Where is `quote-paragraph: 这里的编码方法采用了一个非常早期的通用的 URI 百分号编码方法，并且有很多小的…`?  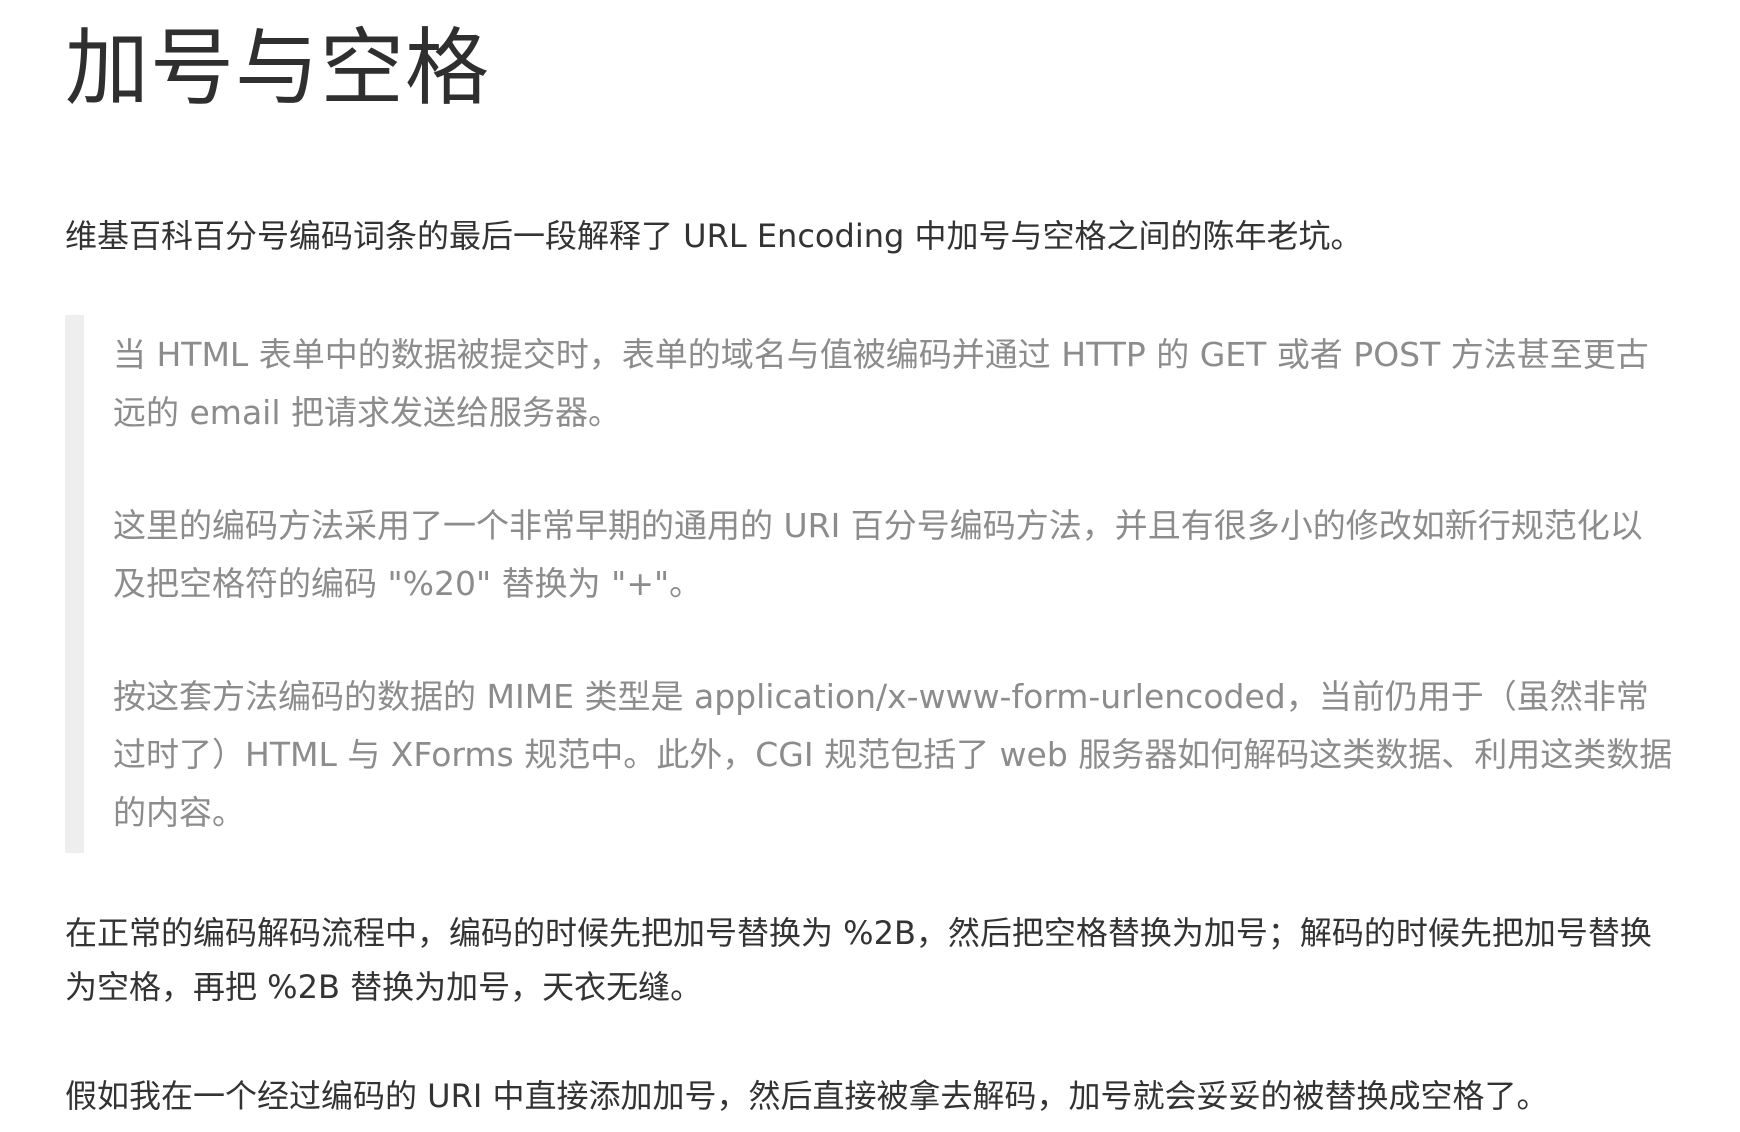
quote-paragraph: 这里的编码方法采用了一个非常早期的通用的 URI 百分号编码方法，并且有很多小的… is located at coordinates (878, 554).